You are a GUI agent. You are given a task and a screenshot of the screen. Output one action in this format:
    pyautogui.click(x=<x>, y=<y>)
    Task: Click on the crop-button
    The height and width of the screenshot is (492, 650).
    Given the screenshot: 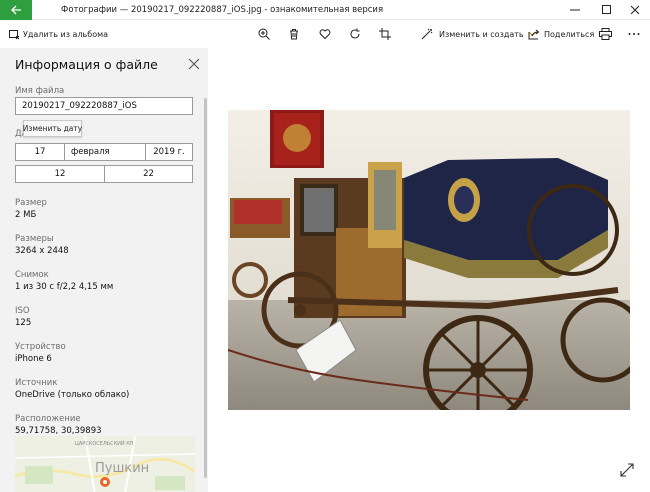 What is the action you would take?
    pyautogui.click(x=385, y=34)
    